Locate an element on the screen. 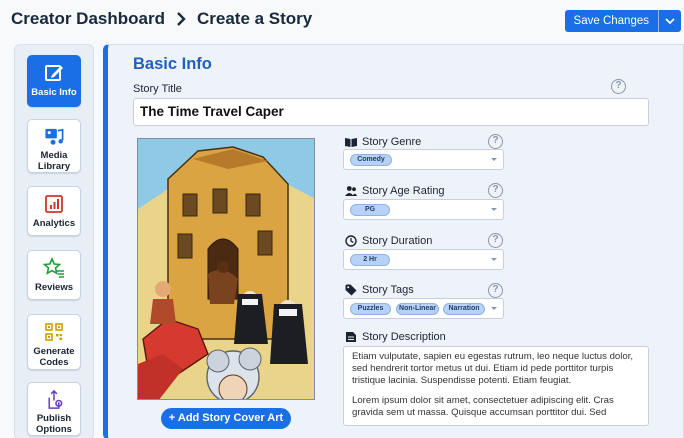  sidebar-item-label: Publish Options is located at coordinates (54, 424).